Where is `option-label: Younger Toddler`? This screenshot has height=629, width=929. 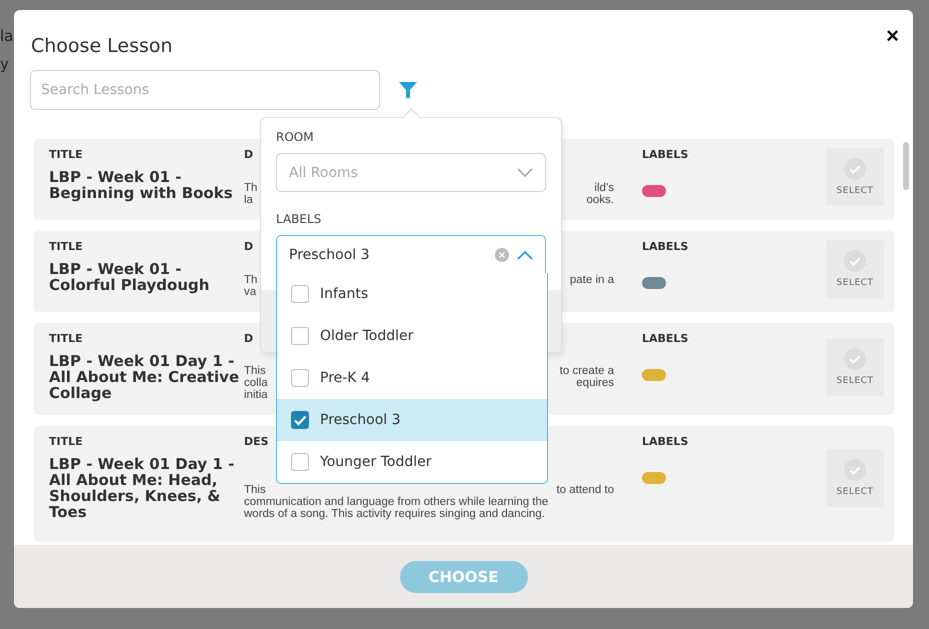
option-label: Younger Toddler is located at coordinates (376, 462).